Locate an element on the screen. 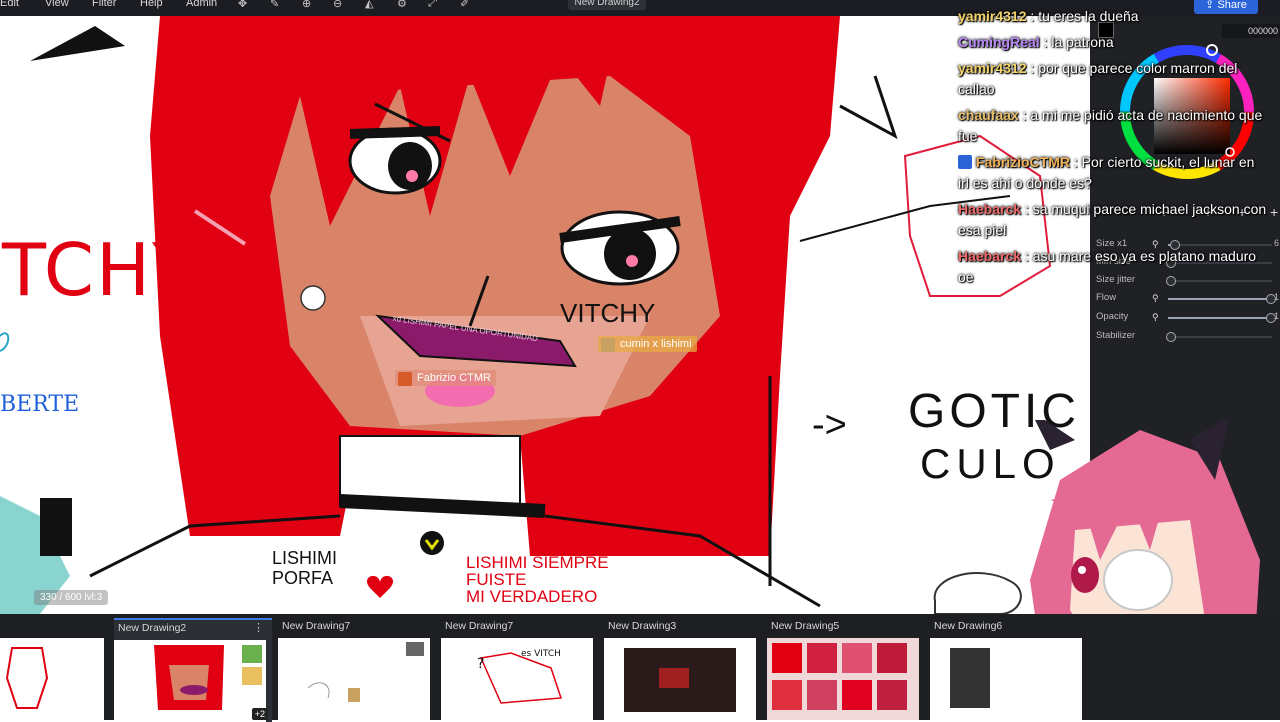 The height and width of the screenshot is (722, 1280). eyedropper-icon: ✐ is located at coordinates (464, 5).